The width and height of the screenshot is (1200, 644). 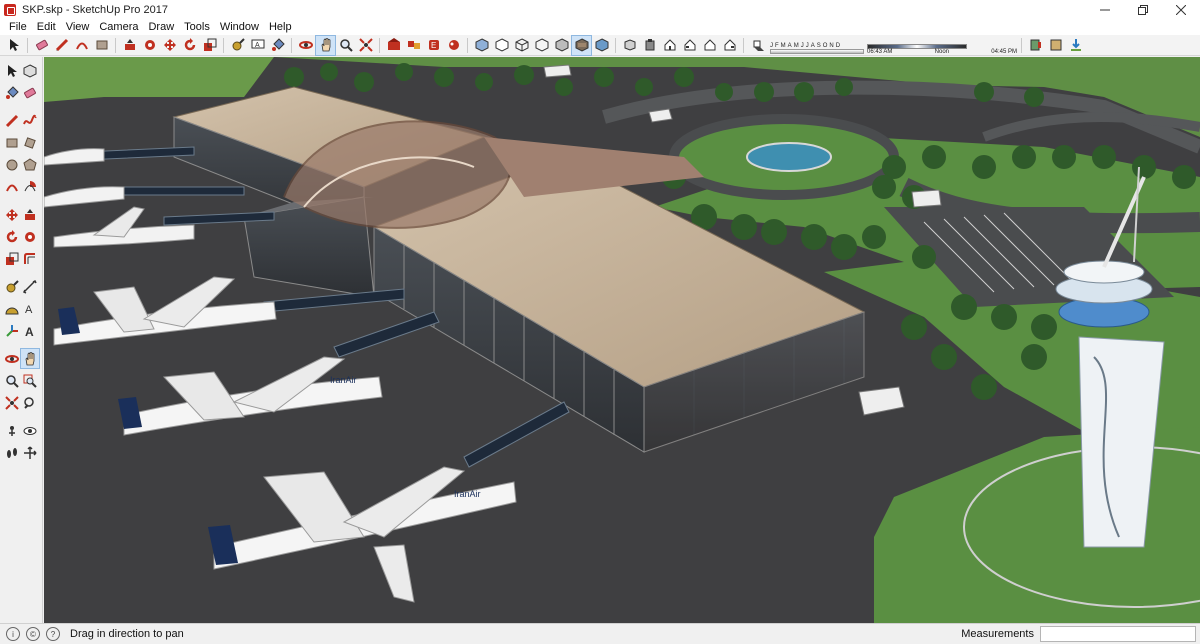 I want to click on zoom-window-button, so click(x=30, y=380).